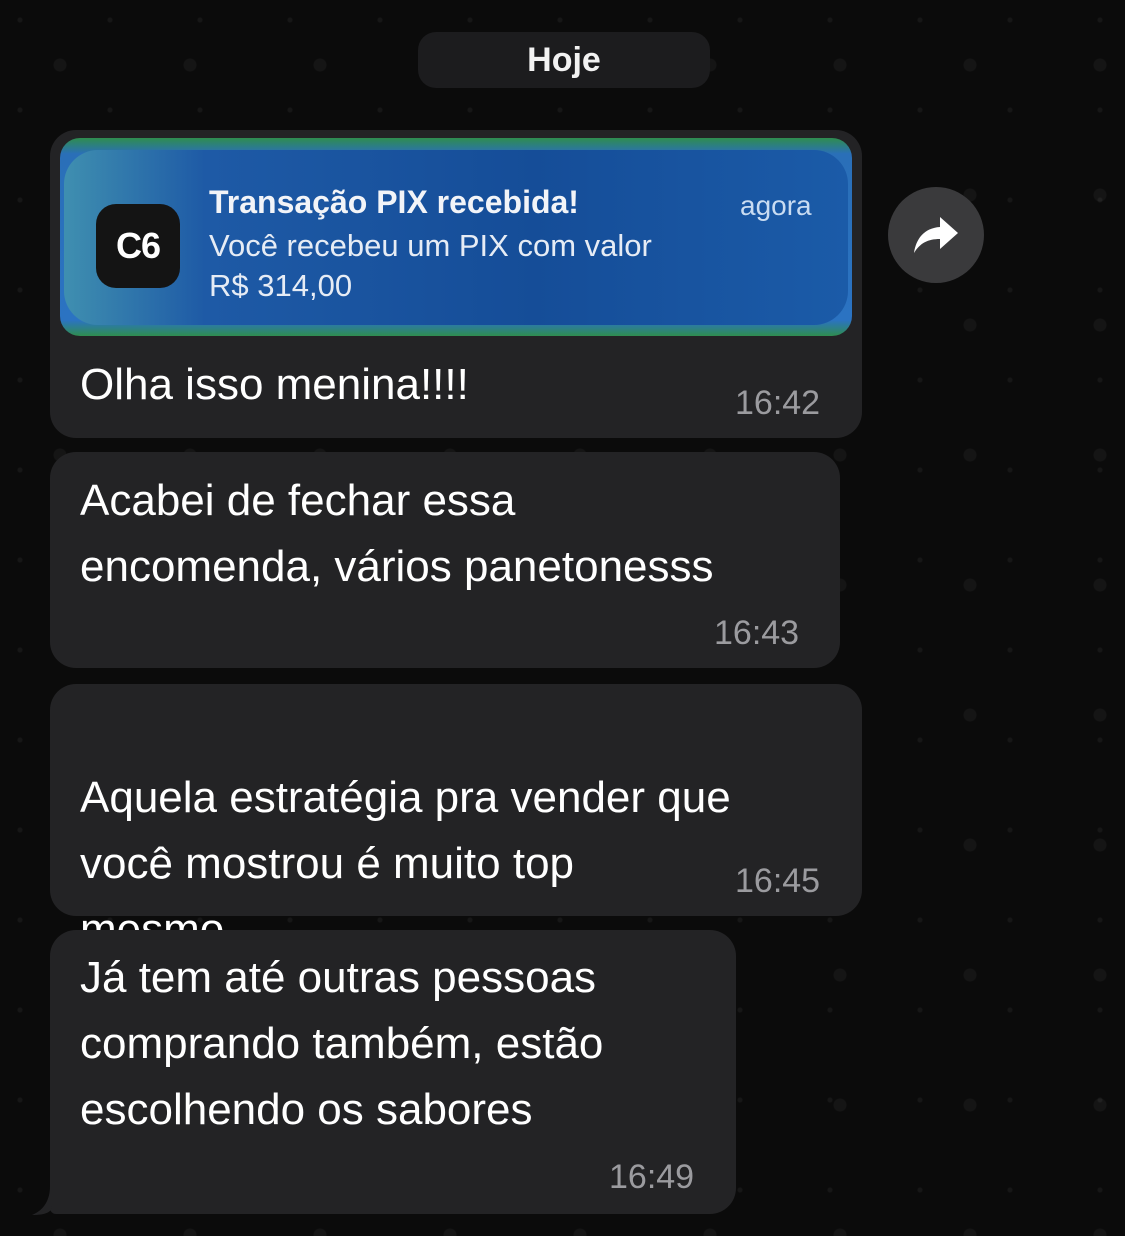 Image resolution: width=1125 pixels, height=1236 pixels. I want to click on notification-time: agora, so click(776, 205).